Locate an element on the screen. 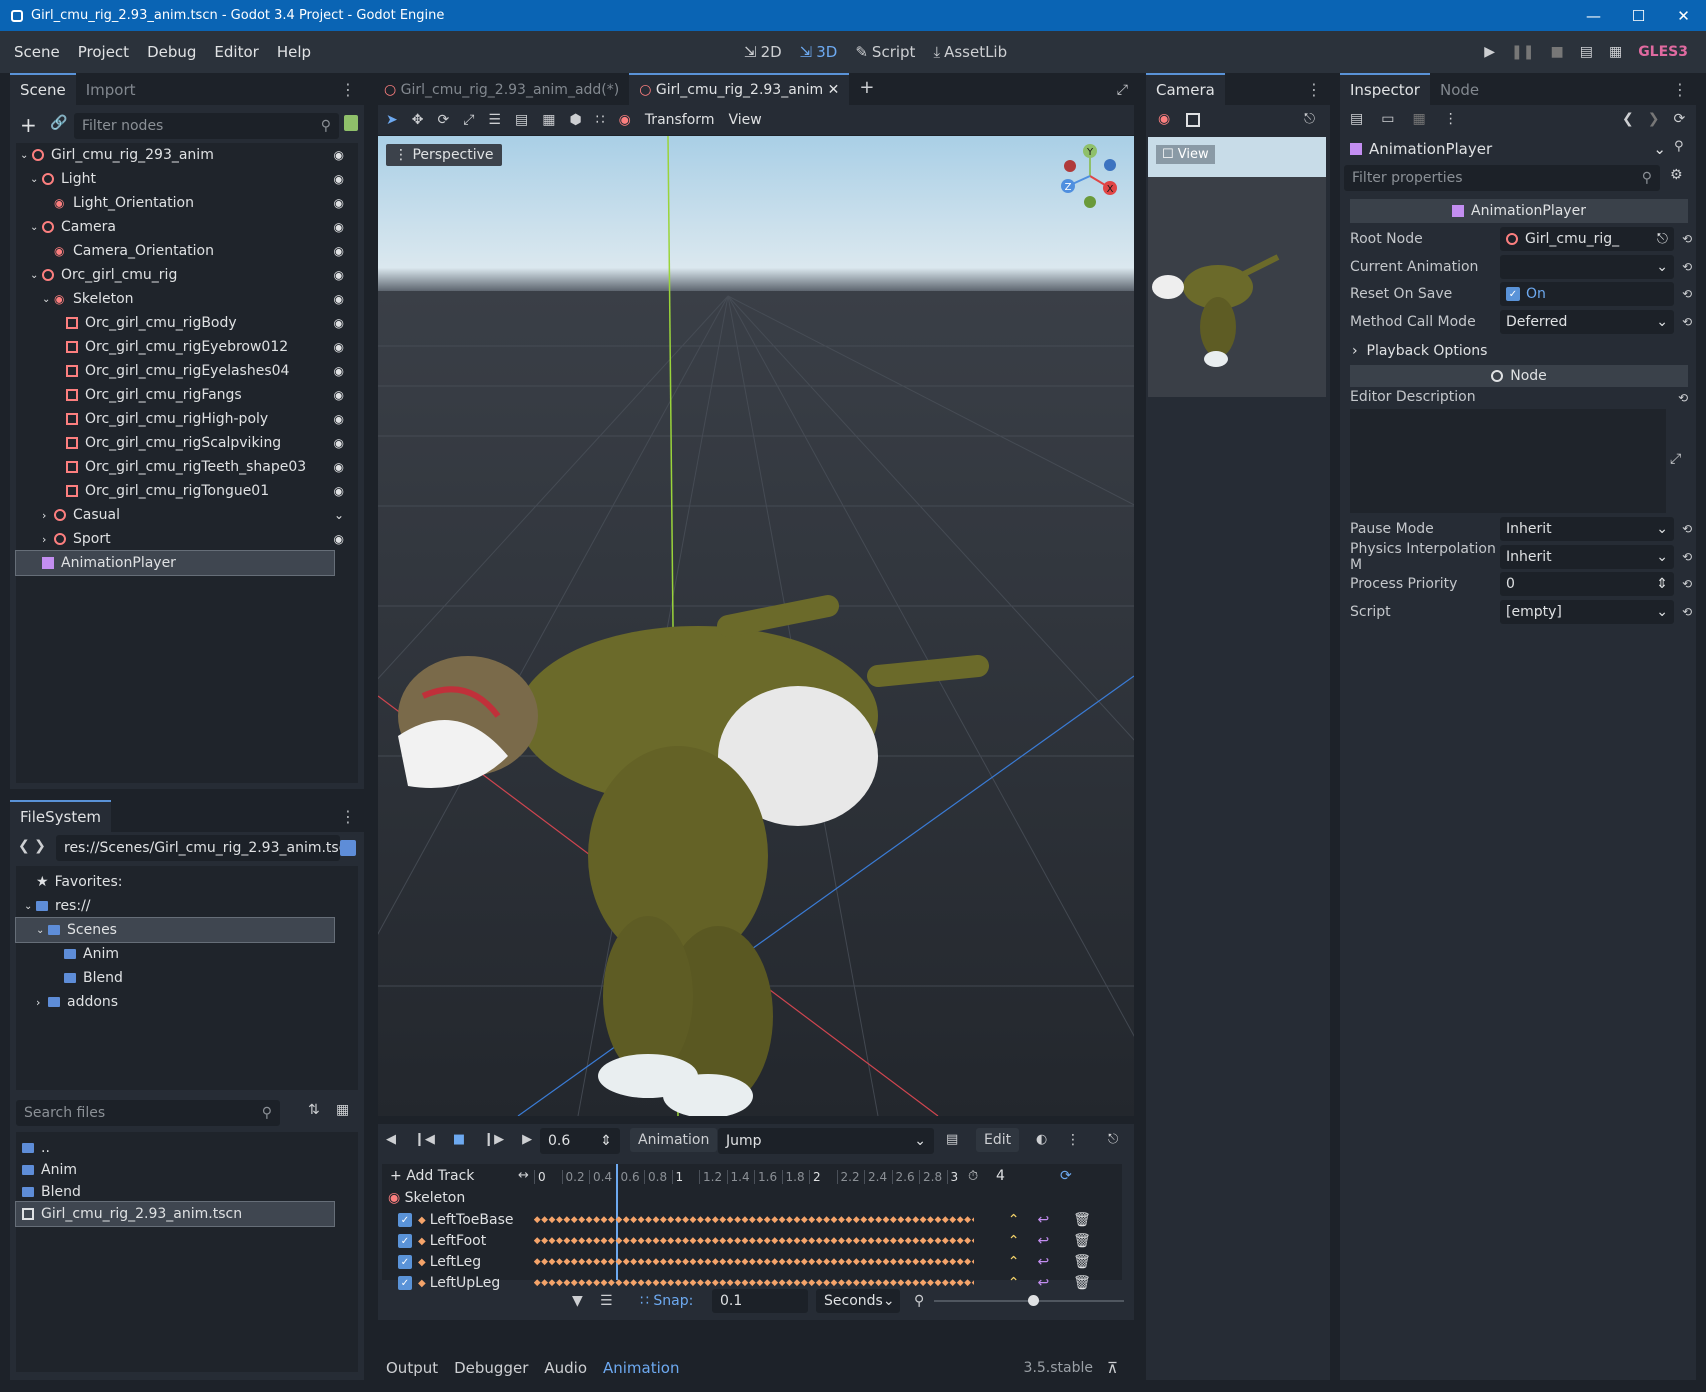 Image resolution: width=1706 pixels, height=1392 pixels. renderer-label: GLES3 is located at coordinates (1663, 52).